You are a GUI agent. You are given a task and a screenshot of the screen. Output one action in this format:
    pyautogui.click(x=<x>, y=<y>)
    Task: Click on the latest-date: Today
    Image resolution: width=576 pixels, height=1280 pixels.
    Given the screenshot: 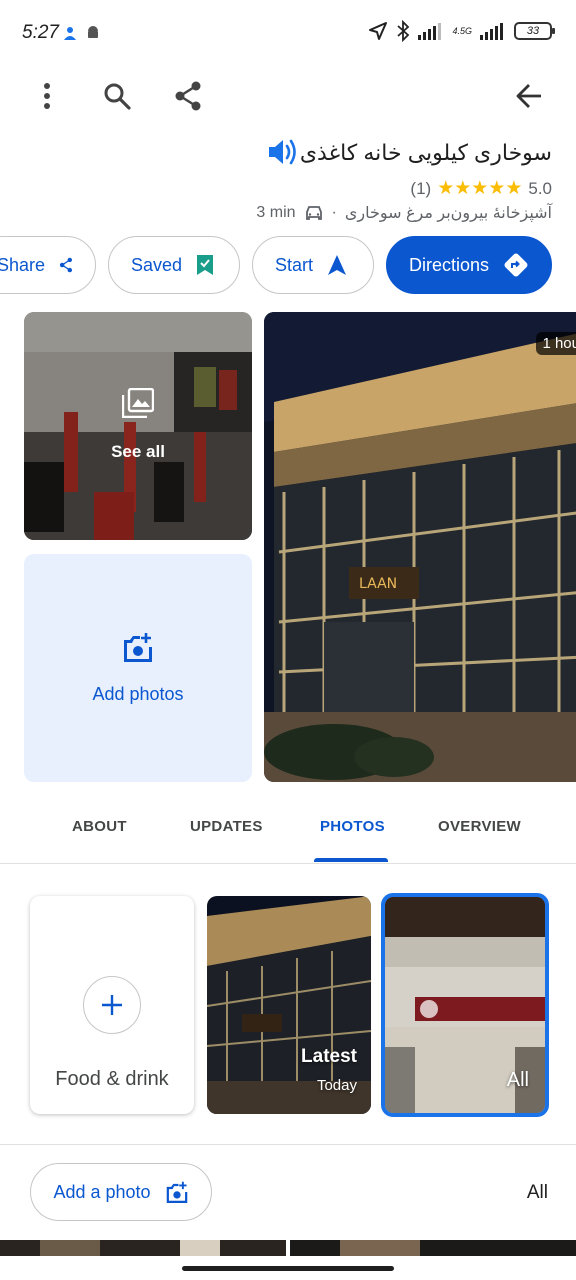 What is the action you would take?
    pyautogui.click(x=336, y=1085)
    